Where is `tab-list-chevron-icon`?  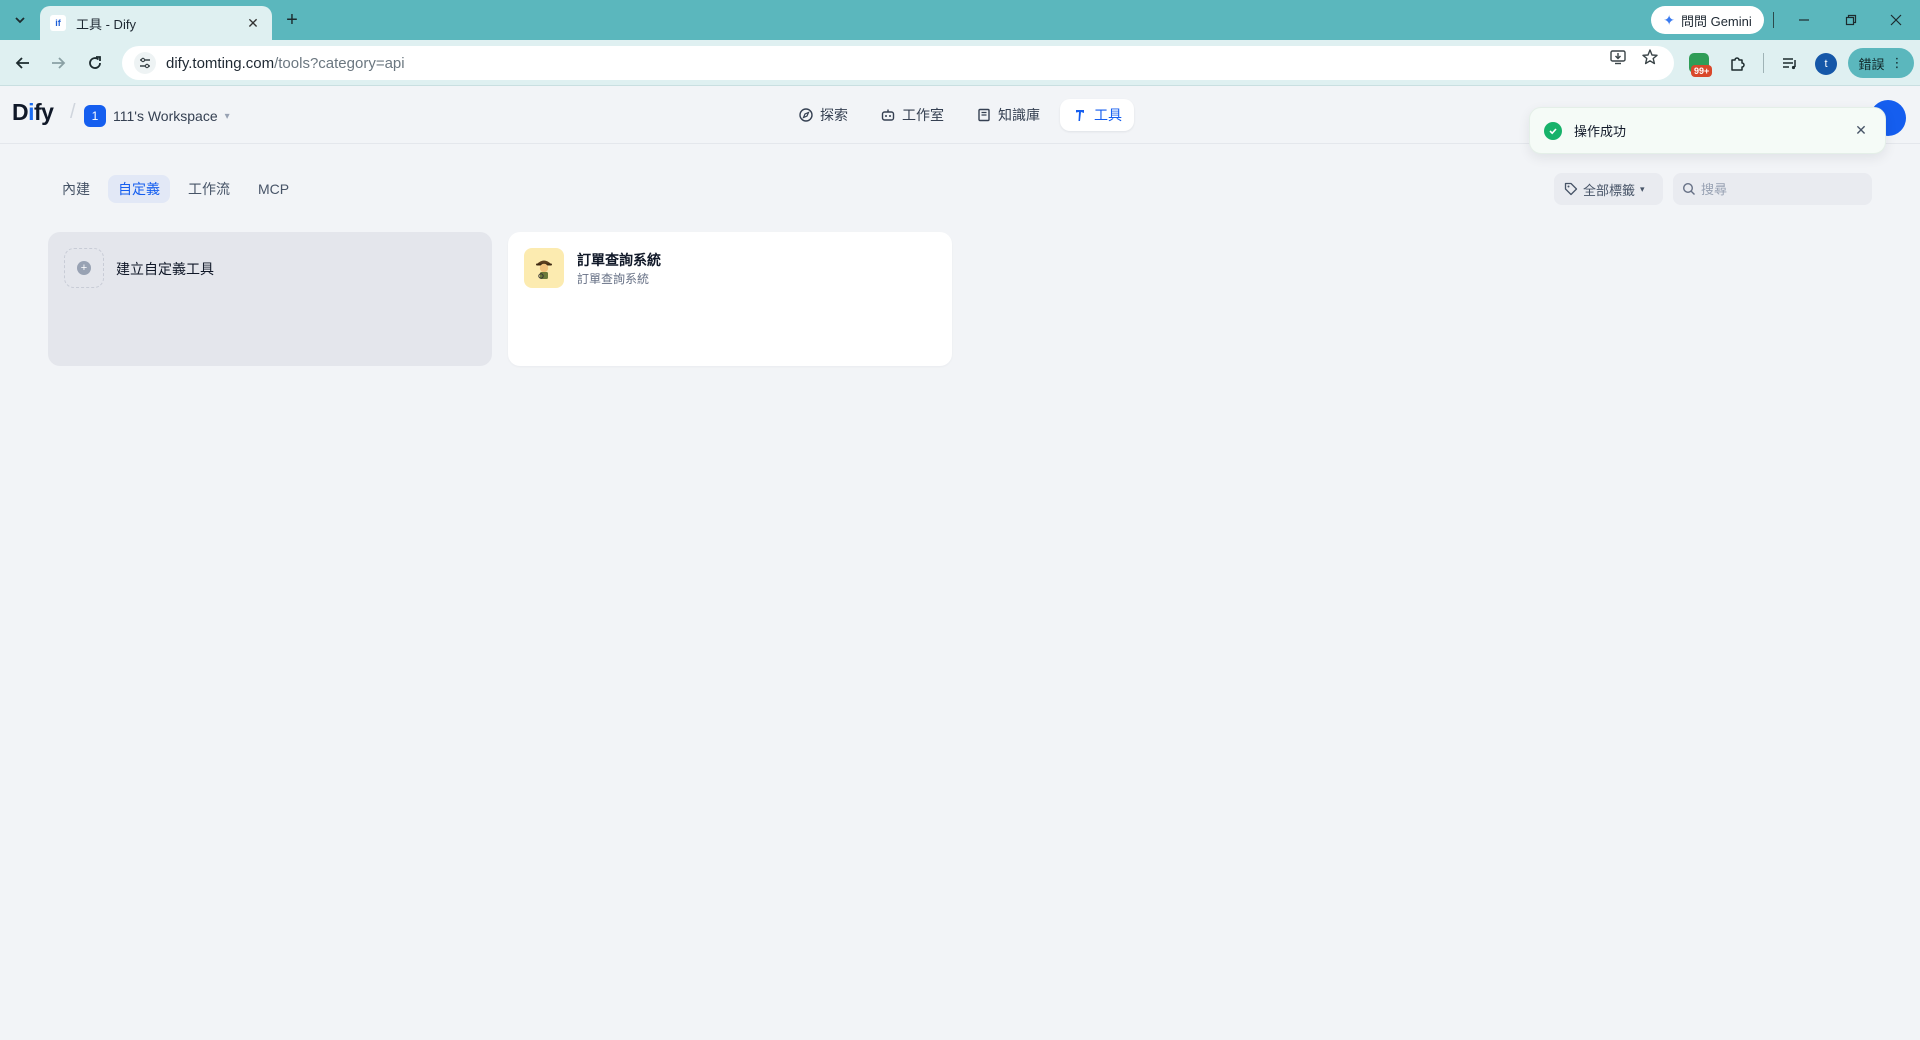 tab-list-chevron-icon is located at coordinates (20, 20).